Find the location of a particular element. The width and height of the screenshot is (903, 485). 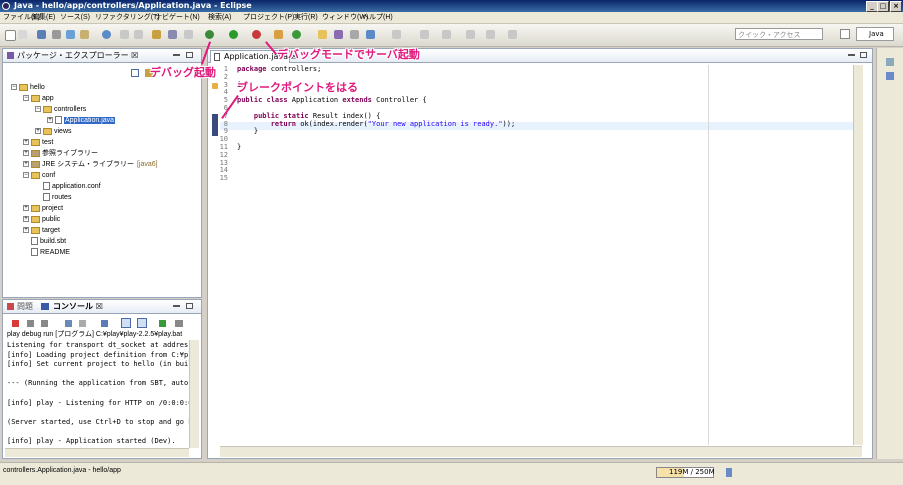

tree-item: build.sbt is located at coordinates (44, 242).